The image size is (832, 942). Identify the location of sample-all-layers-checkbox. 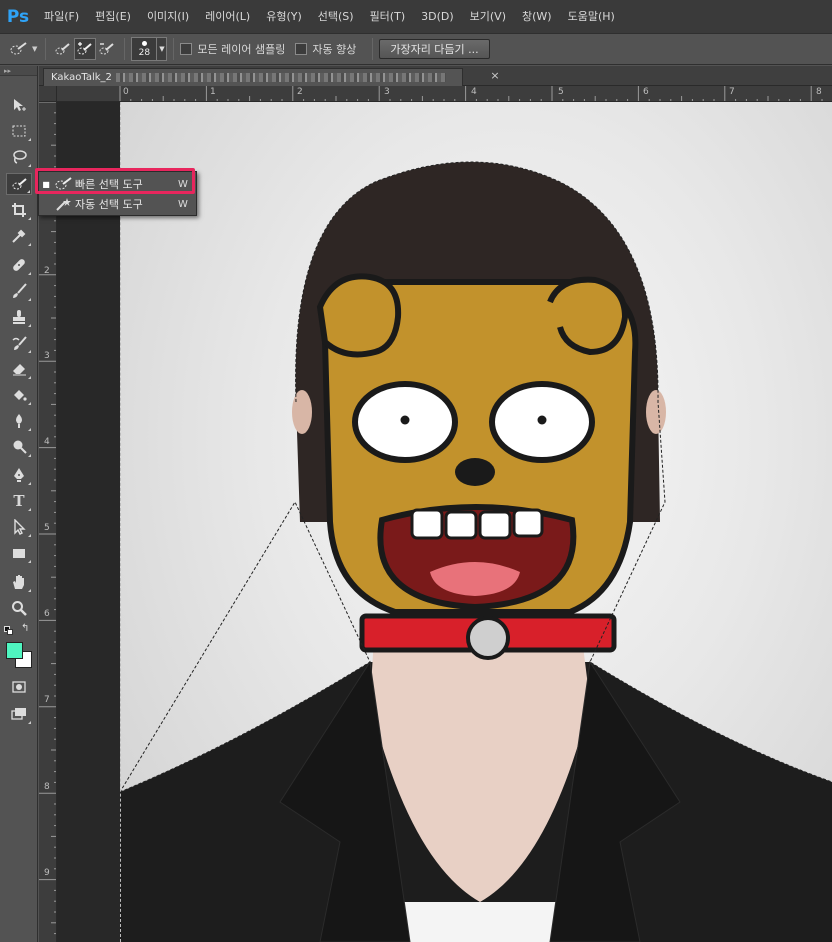
(186, 49).